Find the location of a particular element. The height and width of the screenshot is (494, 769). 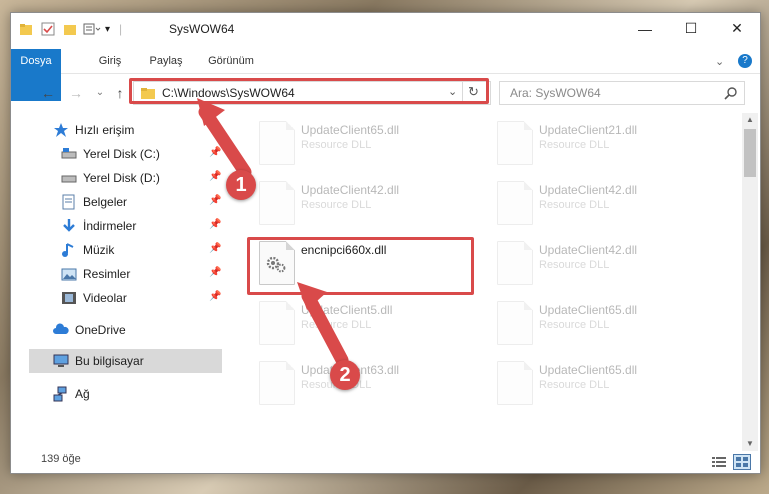

step-badge-2: 2 is located at coordinates (345, 375).